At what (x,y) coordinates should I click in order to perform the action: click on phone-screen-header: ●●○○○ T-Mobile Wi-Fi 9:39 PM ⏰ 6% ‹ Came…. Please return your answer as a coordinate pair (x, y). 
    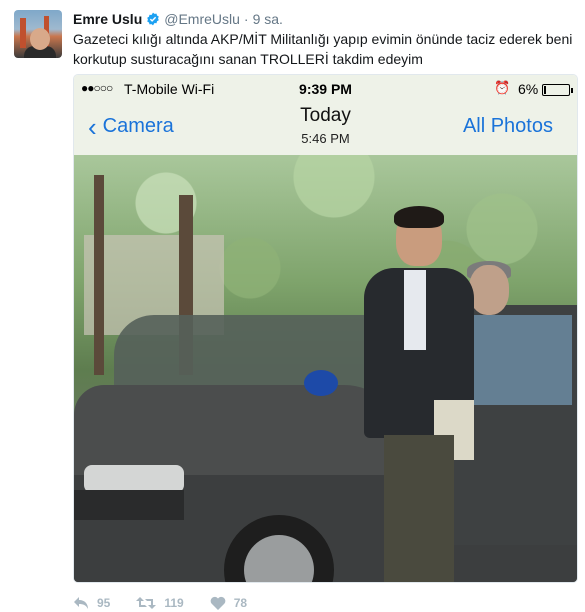
    Looking at the image, I should click on (325, 115).